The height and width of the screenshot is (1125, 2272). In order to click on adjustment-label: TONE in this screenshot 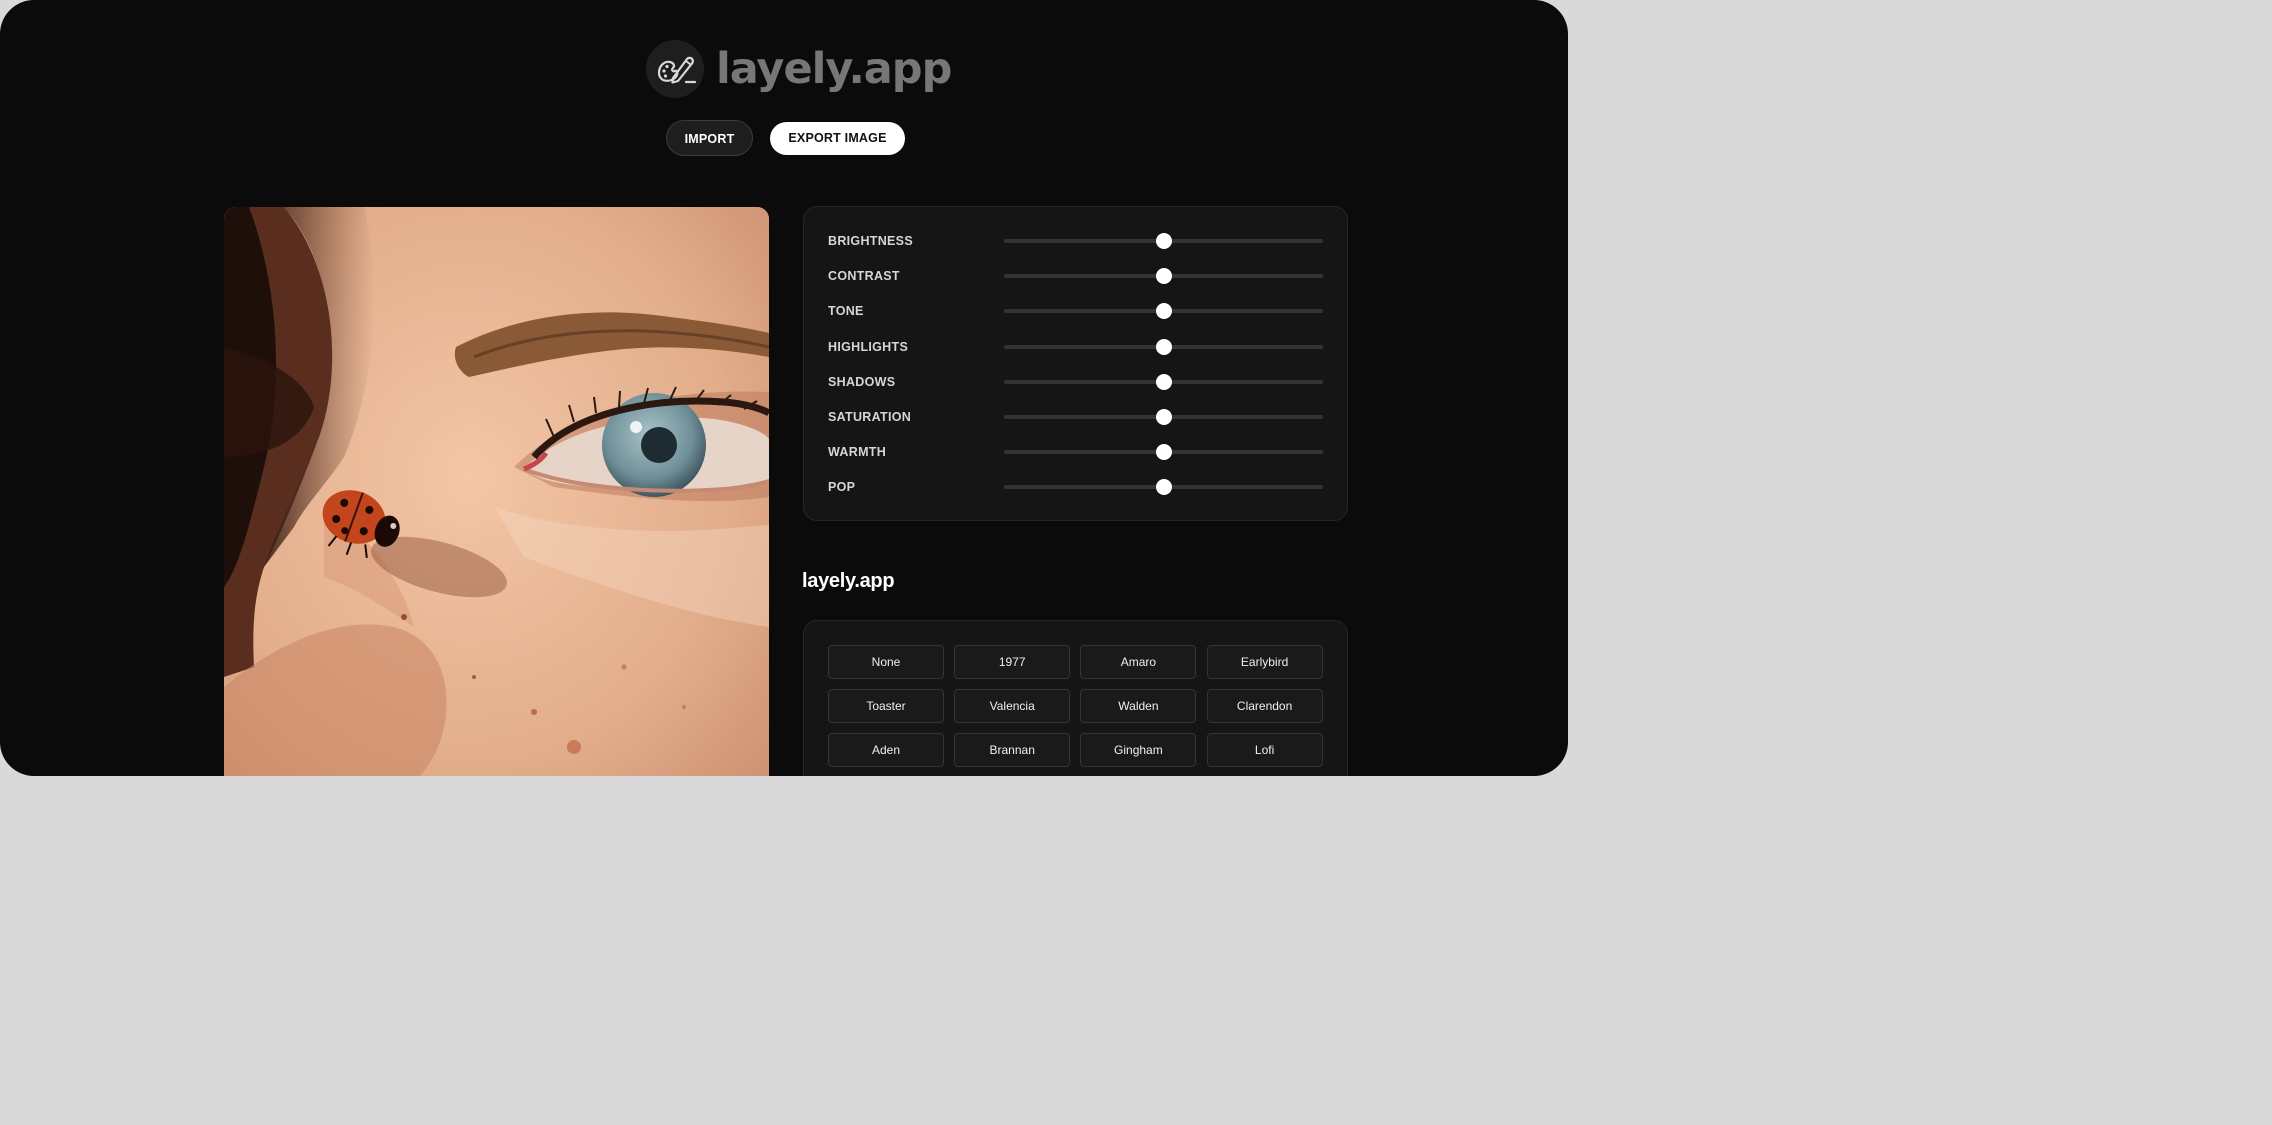, I will do `click(846, 311)`.